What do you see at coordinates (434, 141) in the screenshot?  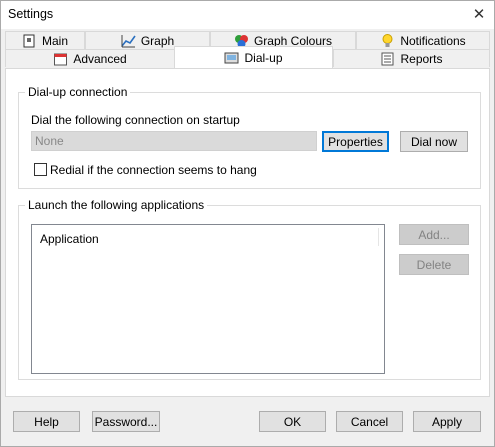 I see `dial-now-button: Dial now` at bounding box center [434, 141].